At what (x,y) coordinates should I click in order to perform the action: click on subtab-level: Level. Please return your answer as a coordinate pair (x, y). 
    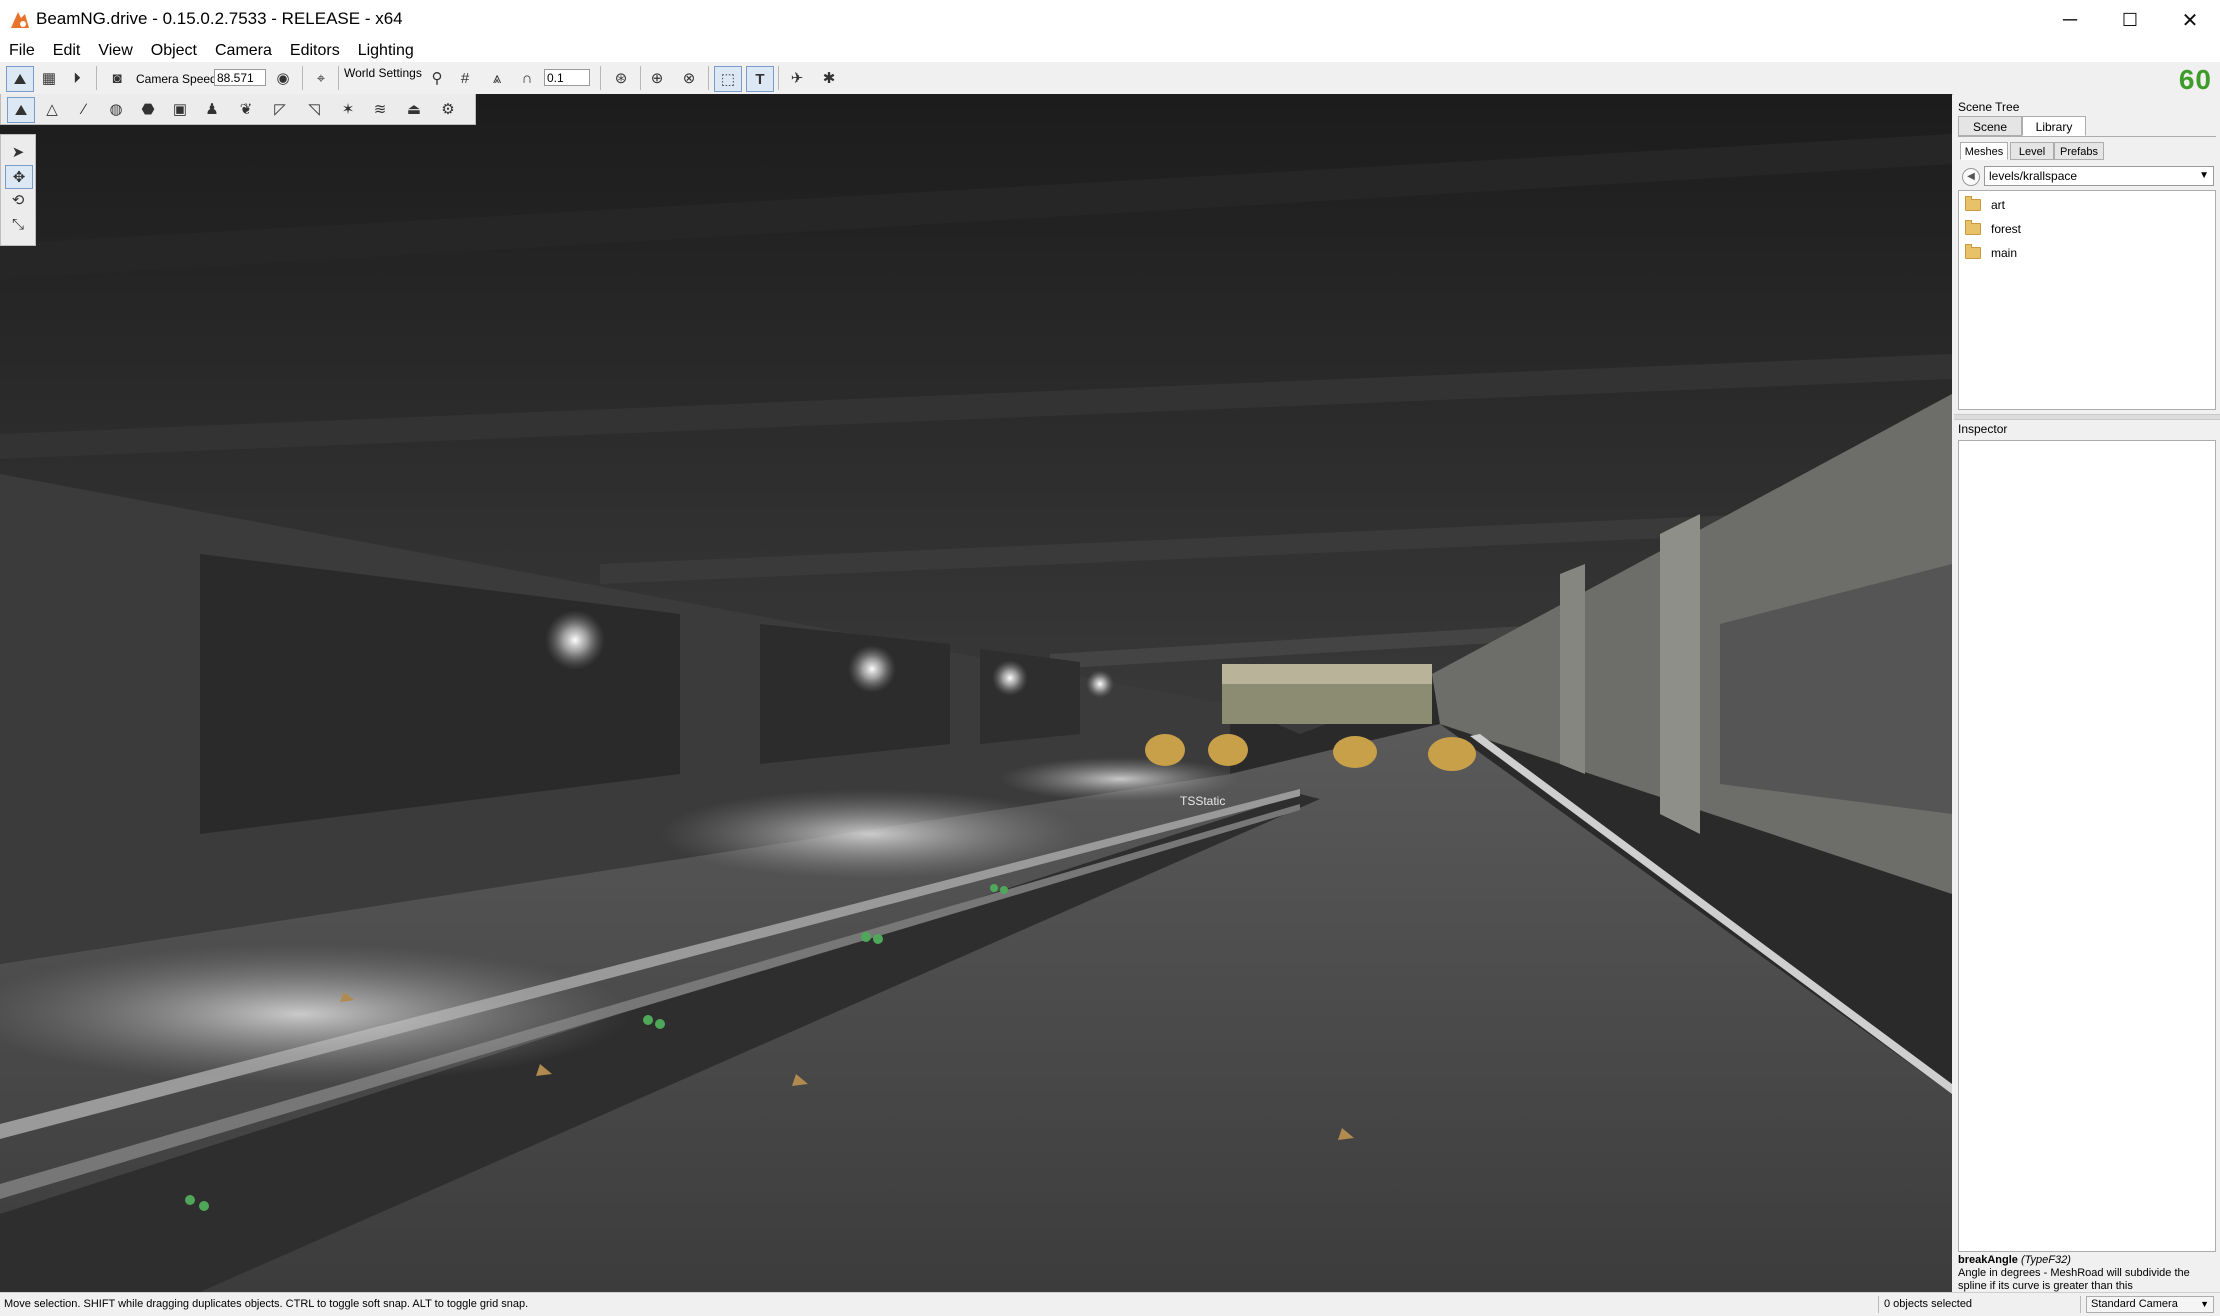
    Looking at the image, I should click on (2032, 151).